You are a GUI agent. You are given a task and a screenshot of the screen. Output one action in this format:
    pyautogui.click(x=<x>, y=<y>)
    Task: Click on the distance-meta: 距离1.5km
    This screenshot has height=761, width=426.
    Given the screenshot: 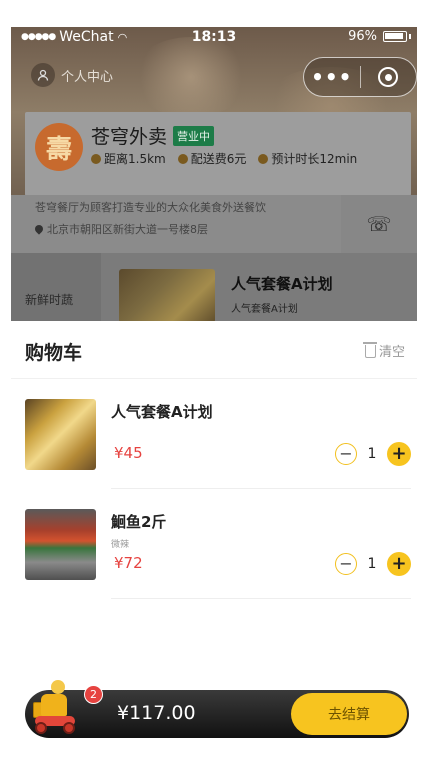 What is the action you would take?
    pyautogui.click(x=128, y=158)
    